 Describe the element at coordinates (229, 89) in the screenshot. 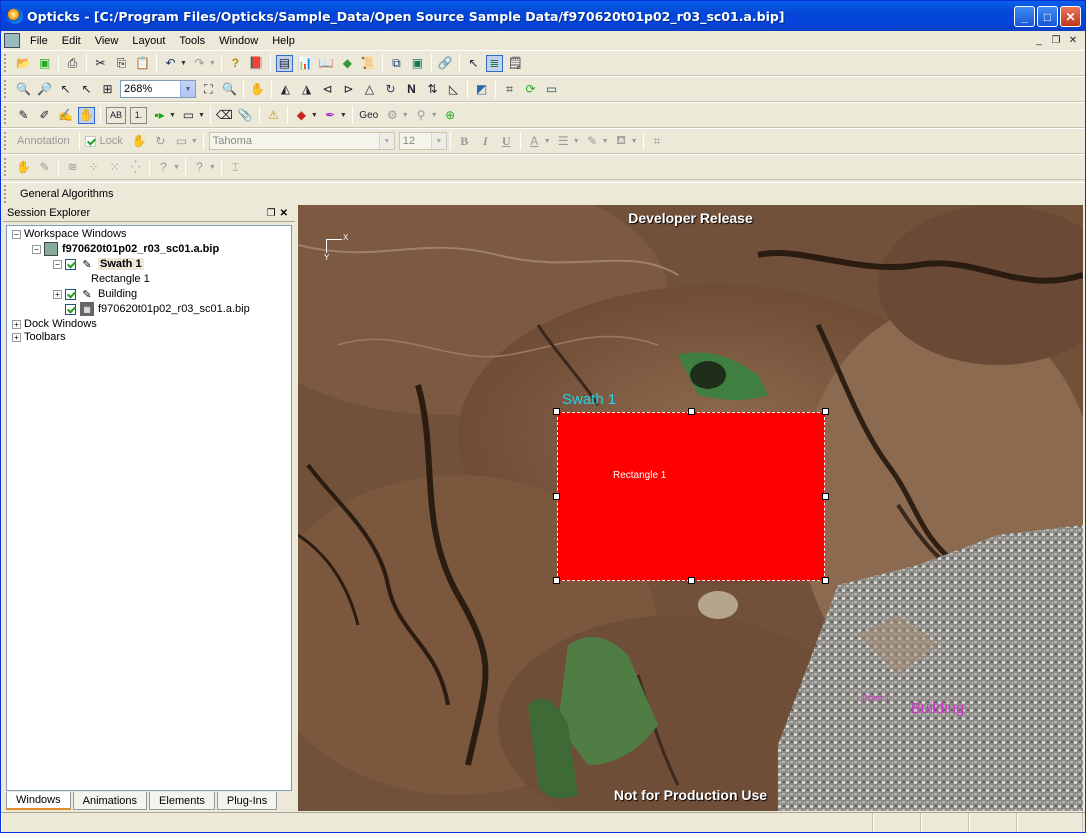

I see `zoom-magnify-icon: 🔍` at that location.